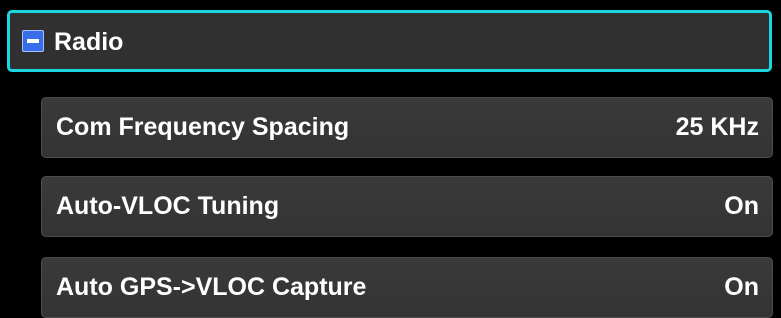 The width and height of the screenshot is (781, 318). I want to click on setting-label: Auto GPS->VLOC Capture, so click(211, 287).